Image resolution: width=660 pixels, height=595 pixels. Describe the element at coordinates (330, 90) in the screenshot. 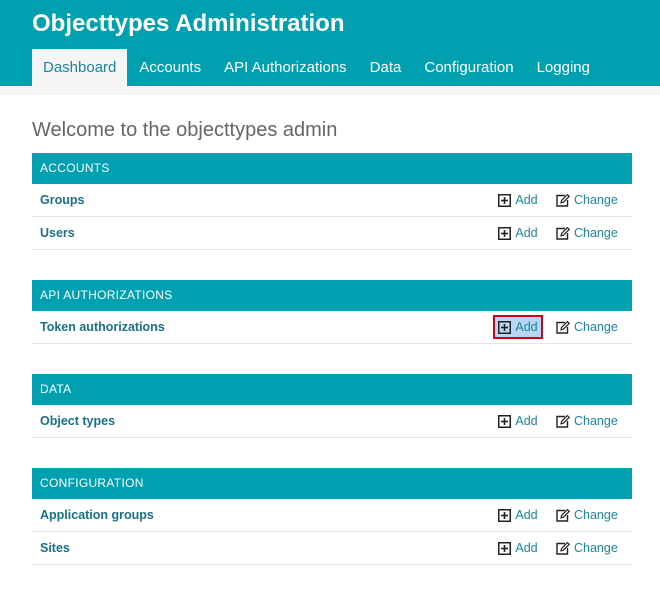

I see `header-divider` at that location.